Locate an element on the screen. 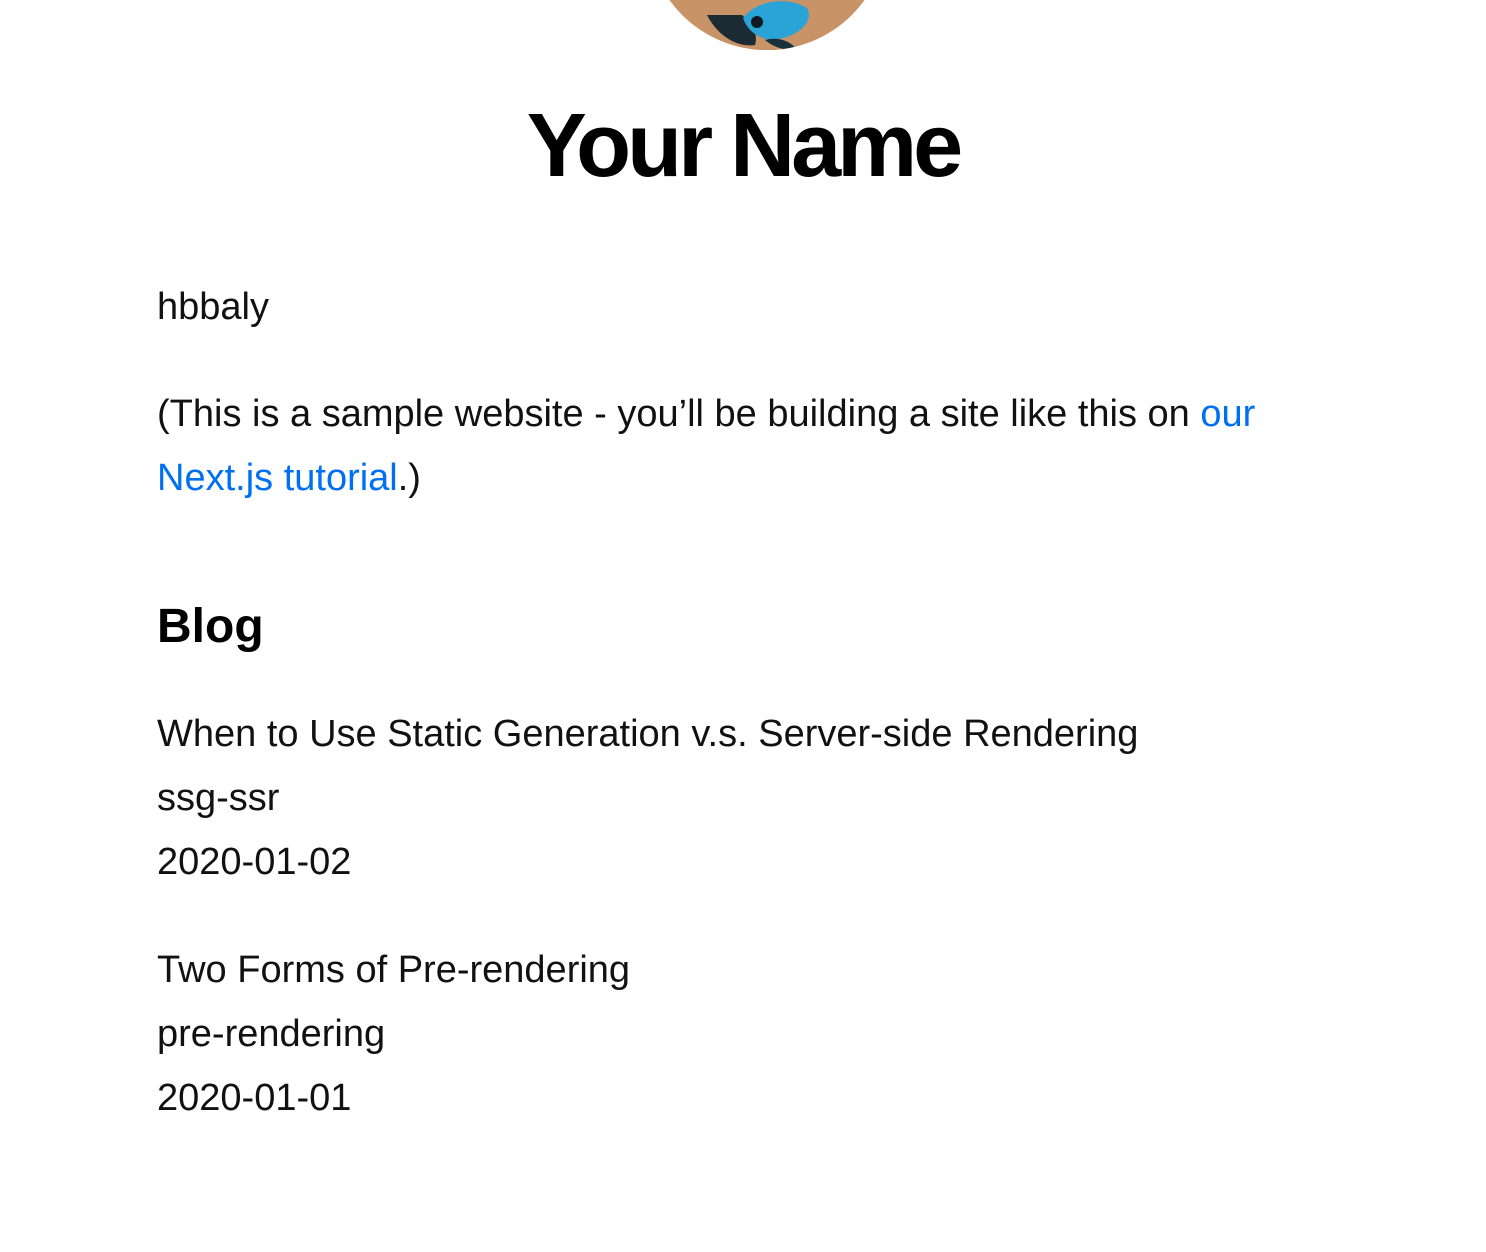 This screenshot has height=1252, width=1486. post-date: 2020-01-02 is located at coordinates (254, 862).